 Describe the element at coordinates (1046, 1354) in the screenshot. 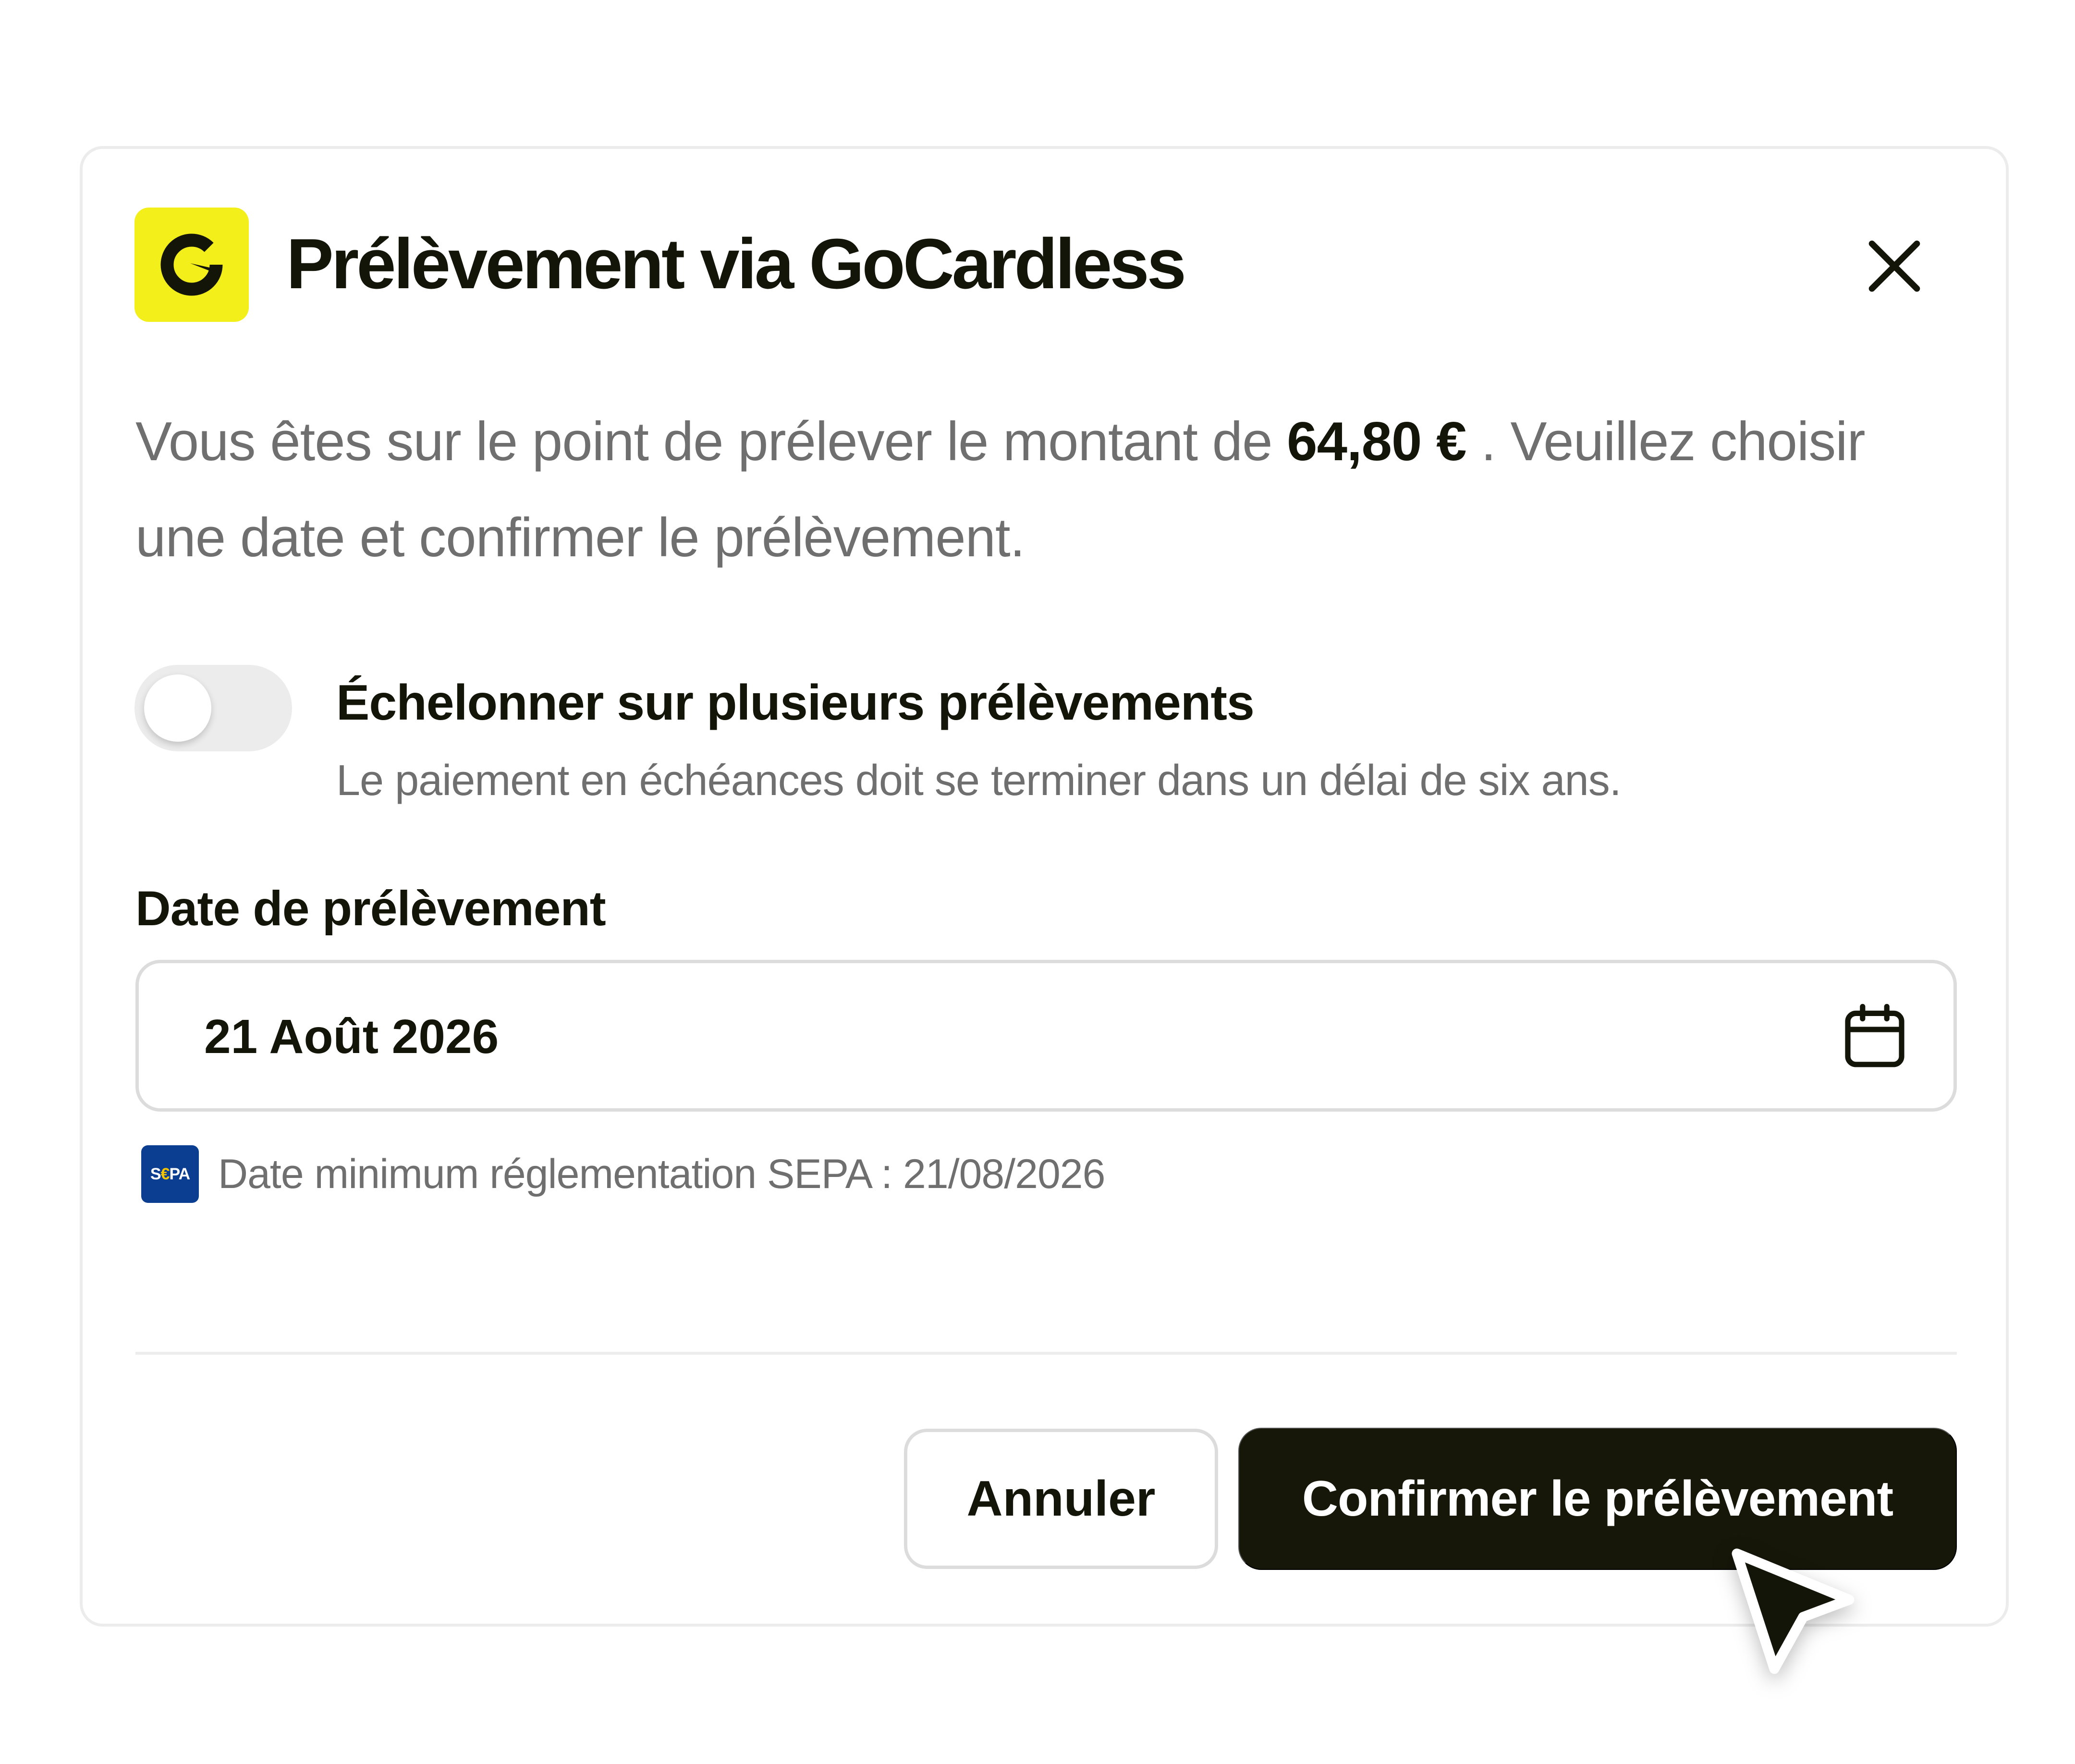

I see `footer-divider` at that location.